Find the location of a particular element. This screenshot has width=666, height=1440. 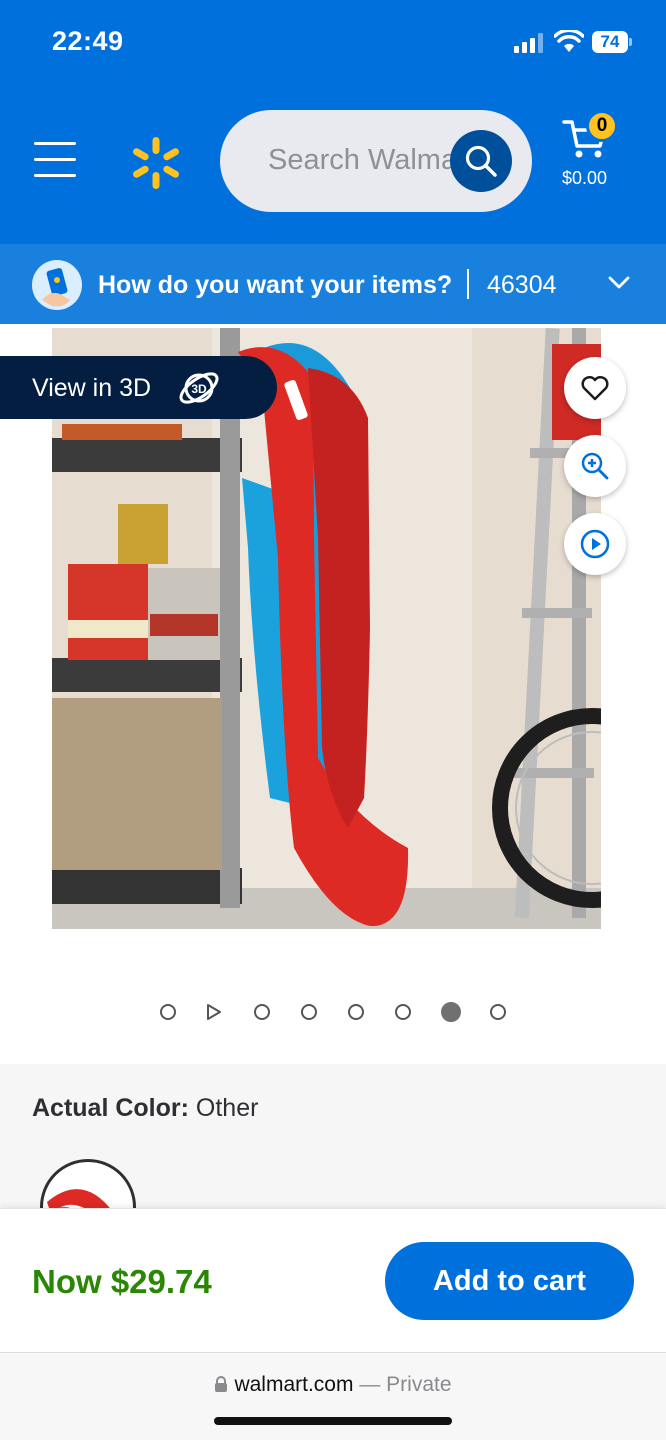

lock-icon is located at coordinates (221, 1384).